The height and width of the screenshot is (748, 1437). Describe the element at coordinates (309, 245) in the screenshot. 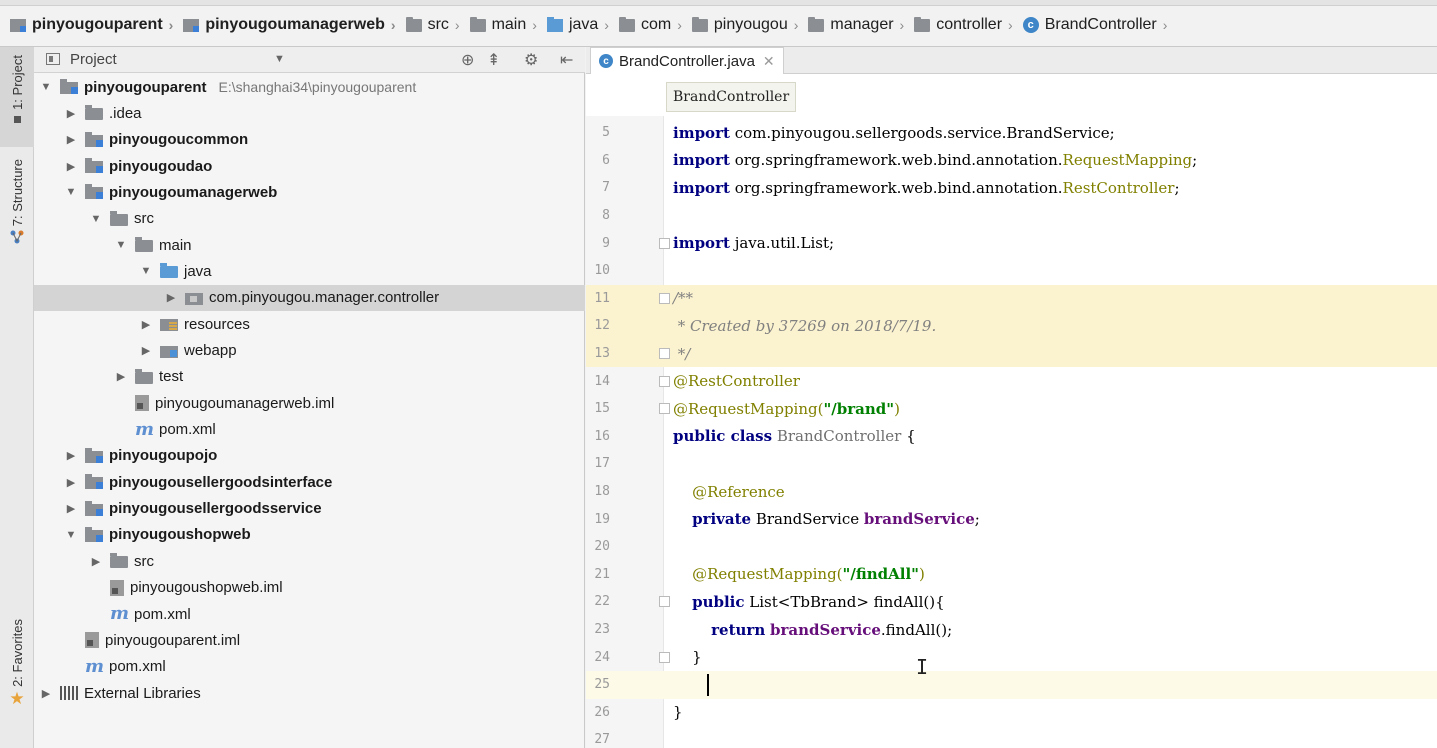

I see `tree-item: ▼ main` at that location.